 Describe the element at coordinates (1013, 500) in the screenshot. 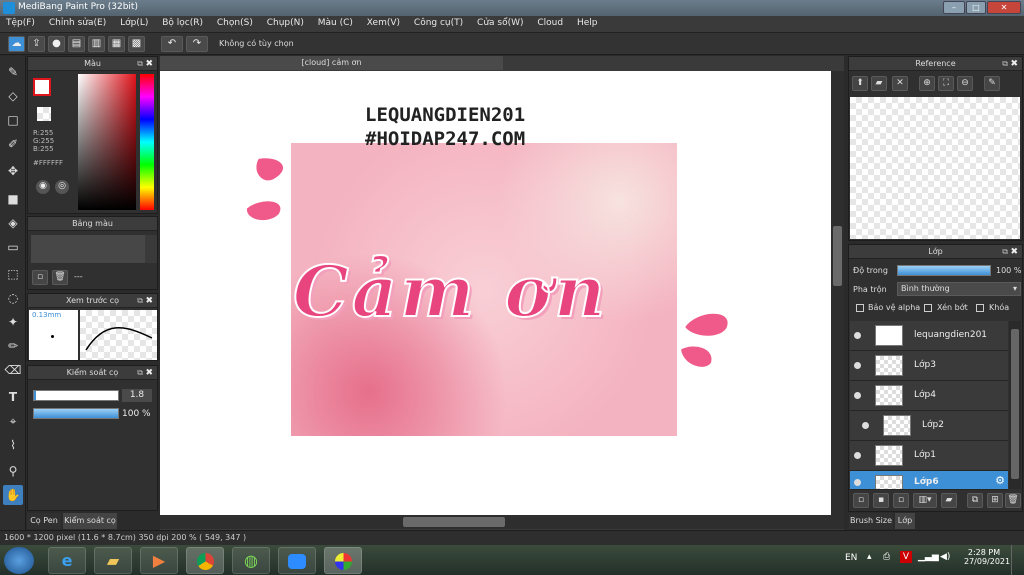

I see `delete-layer-icon: 🗑` at that location.